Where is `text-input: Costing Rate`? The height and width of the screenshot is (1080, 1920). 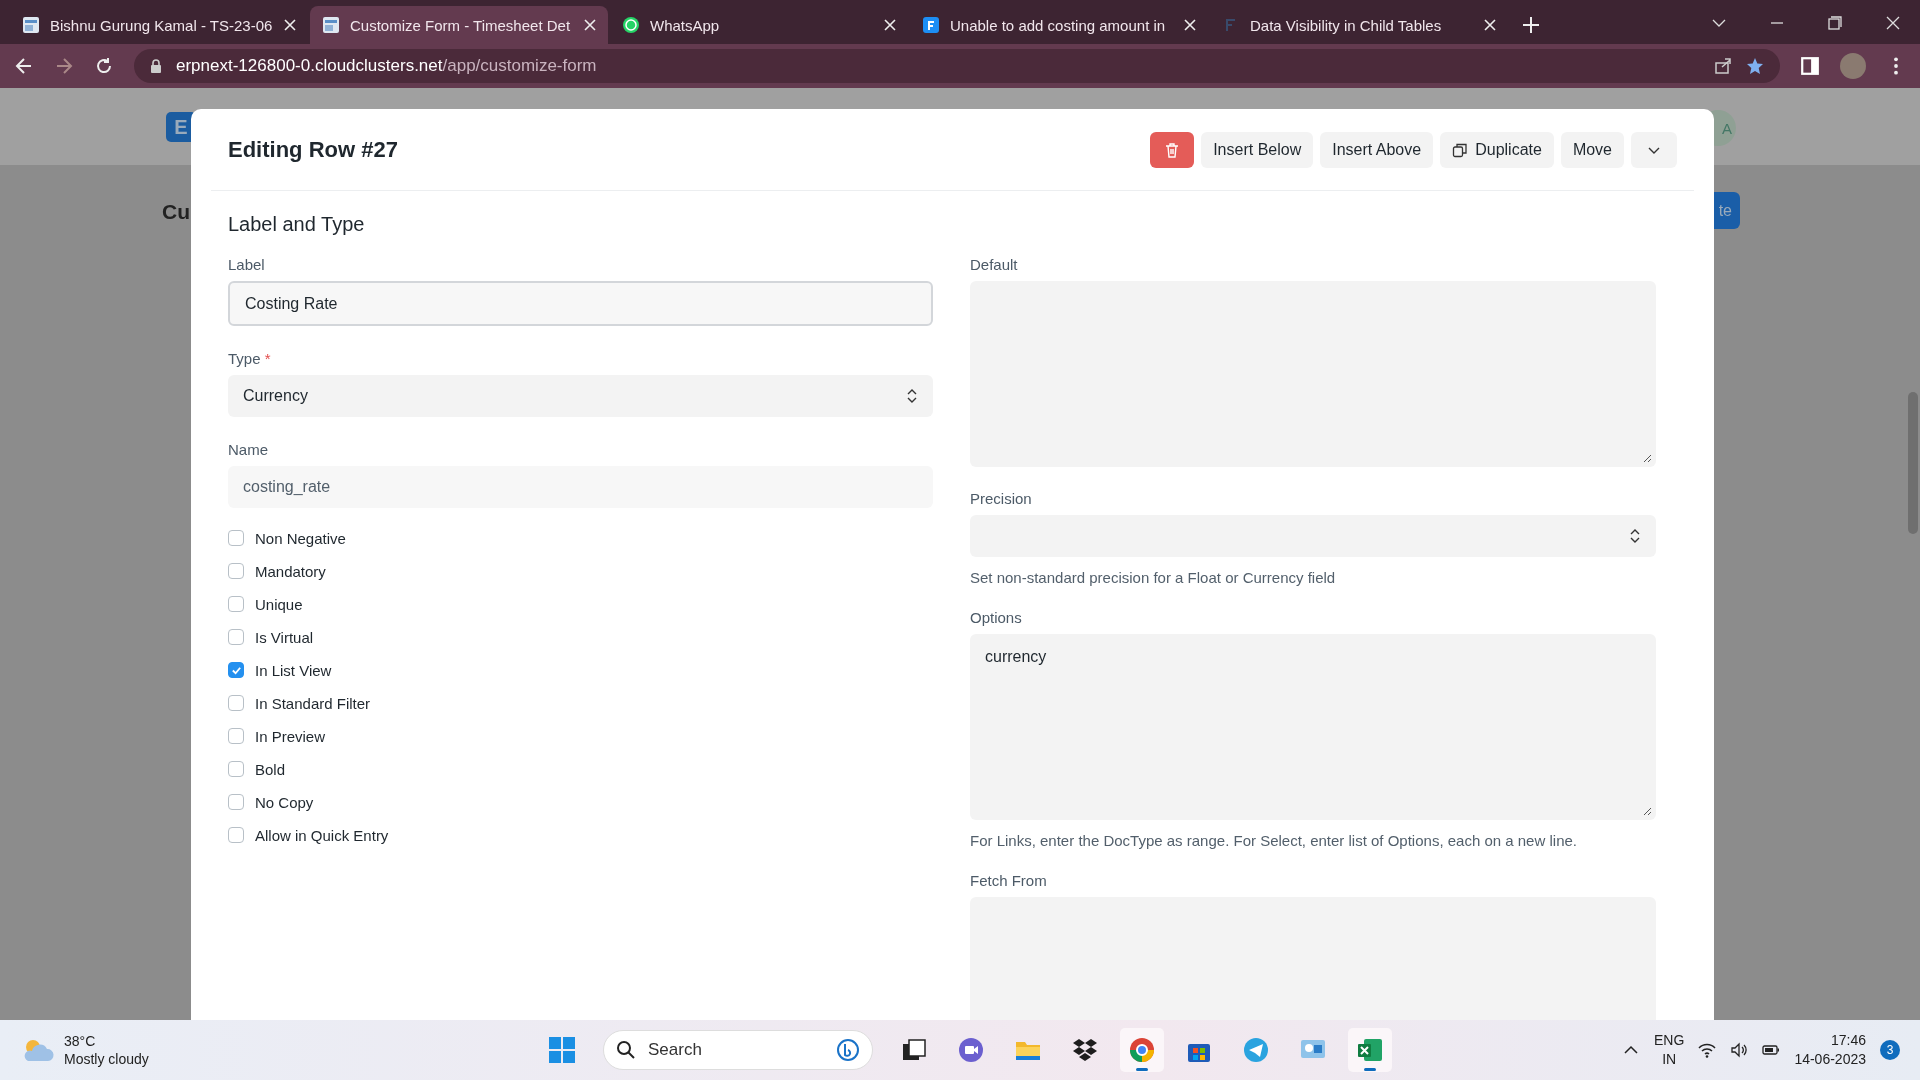
text-input: Costing Rate is located at coordinates (580, 303).